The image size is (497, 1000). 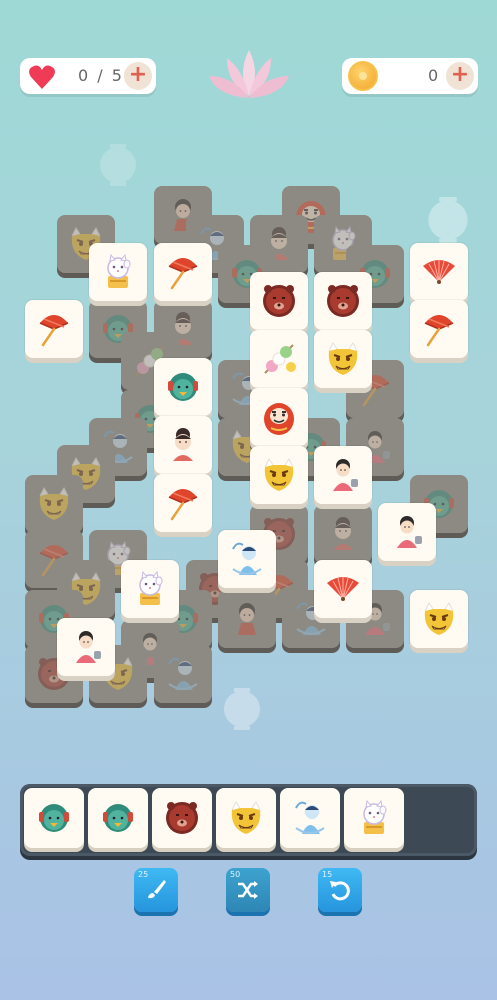 I want to click on tile-kappa, so click(x=183, y=387).